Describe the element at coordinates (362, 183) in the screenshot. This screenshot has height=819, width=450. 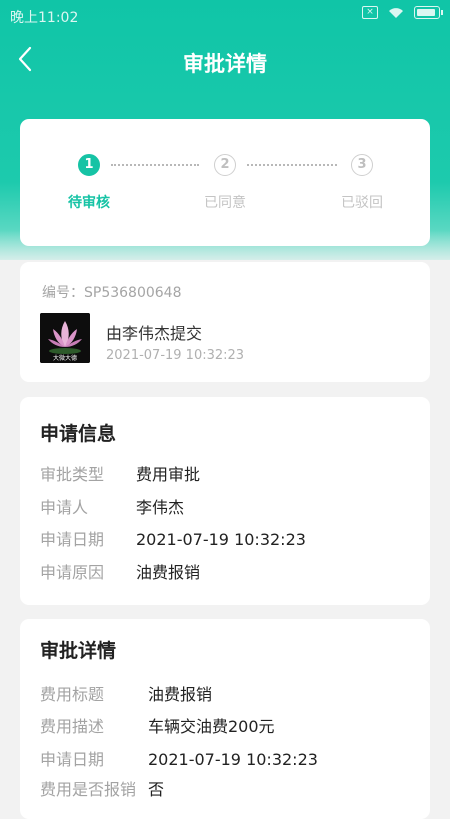
I see `step-rejected: 3 已驳回` at that location.